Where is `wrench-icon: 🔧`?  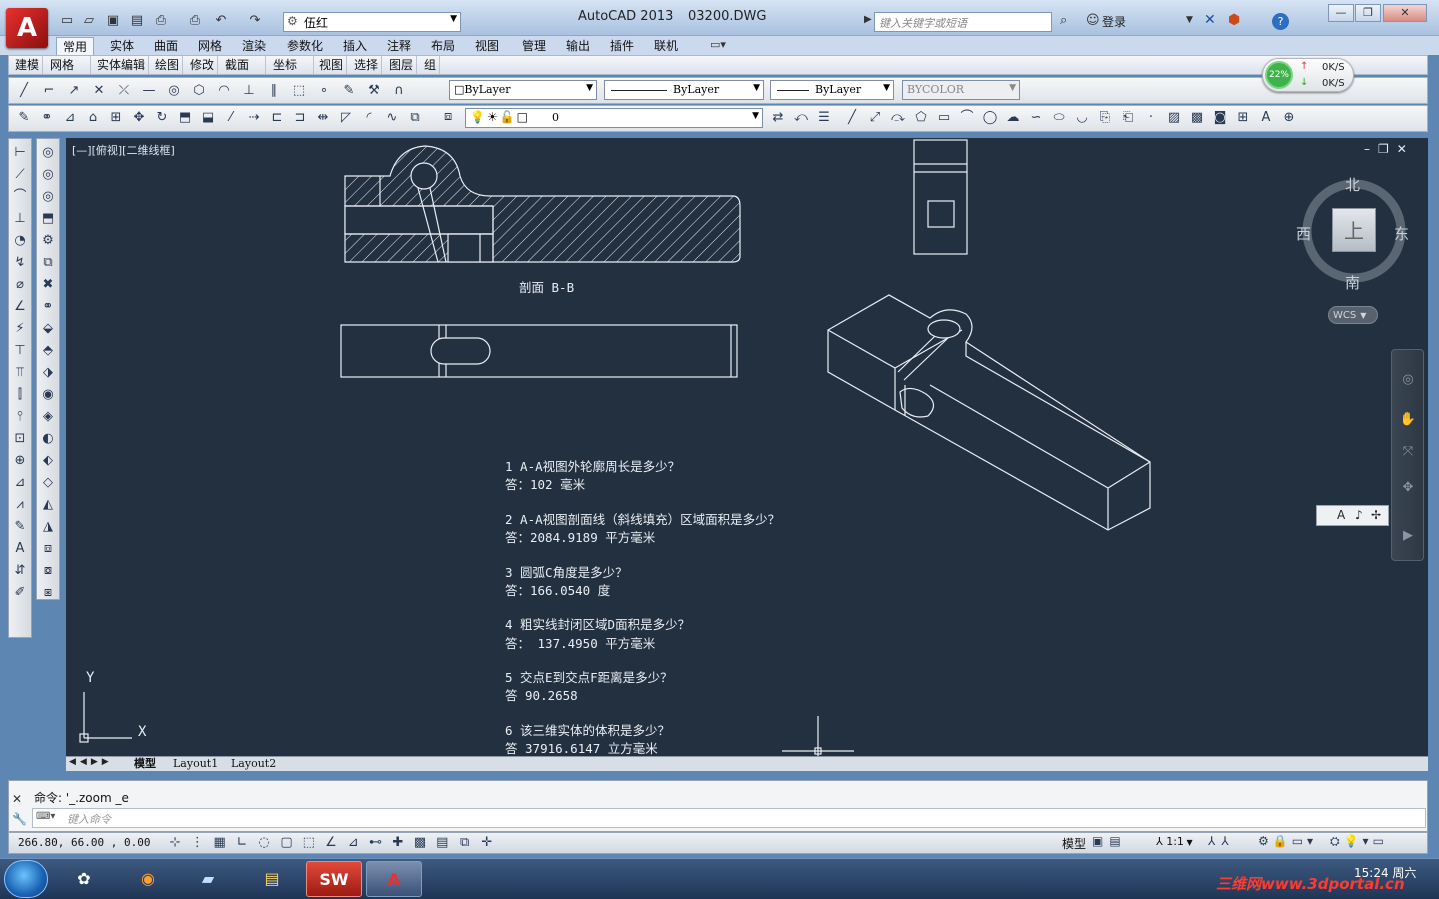 wrench-icon: 🔧 is located at coordinates (19, 819).